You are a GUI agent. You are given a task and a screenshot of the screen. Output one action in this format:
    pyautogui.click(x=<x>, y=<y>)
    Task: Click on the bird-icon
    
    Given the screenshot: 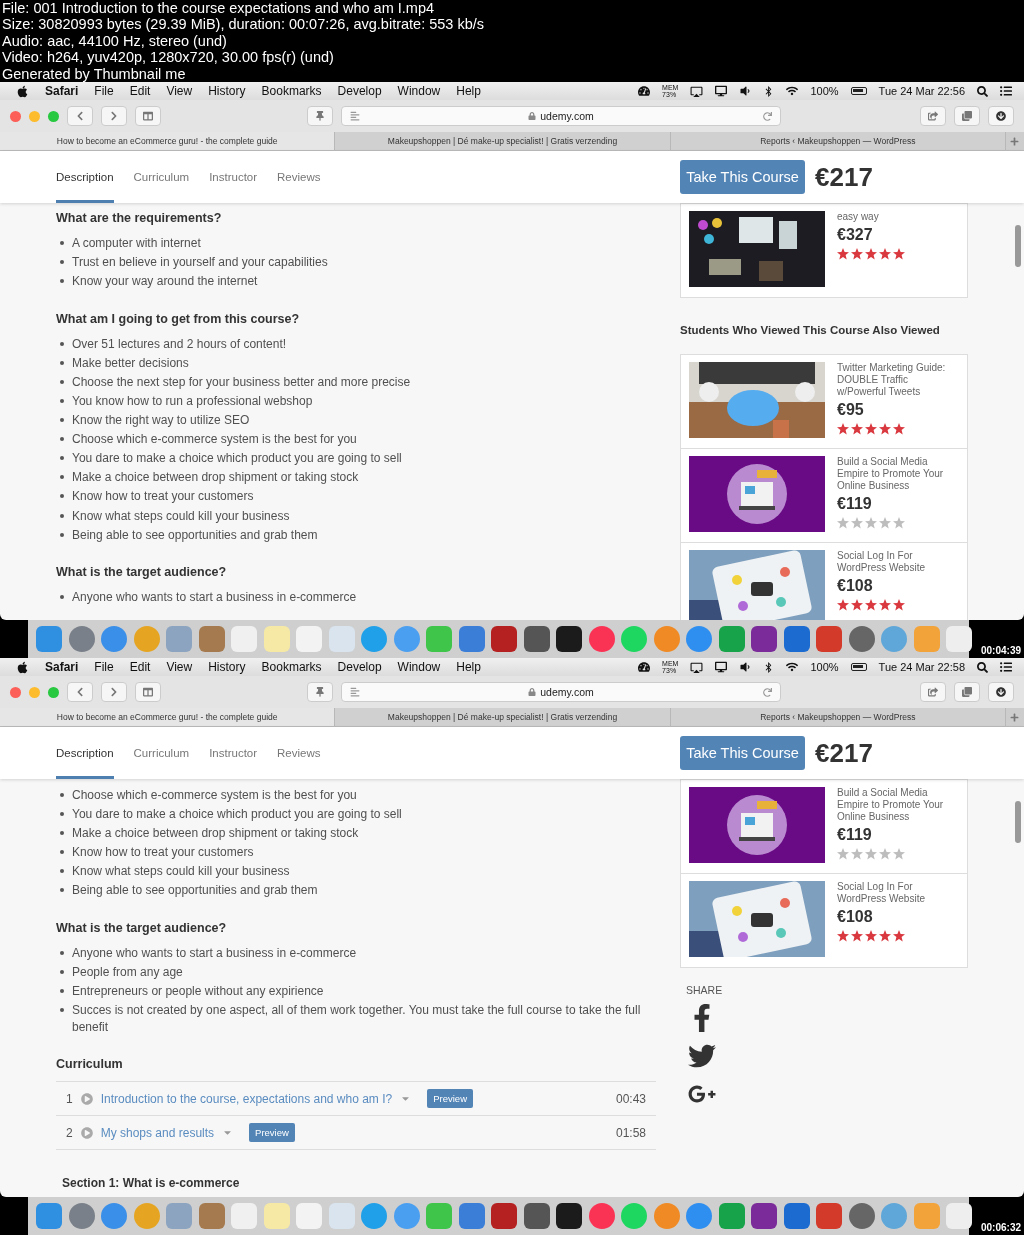 What is the action you would take?
    pyautogui.click(x=703, y=1056)
    